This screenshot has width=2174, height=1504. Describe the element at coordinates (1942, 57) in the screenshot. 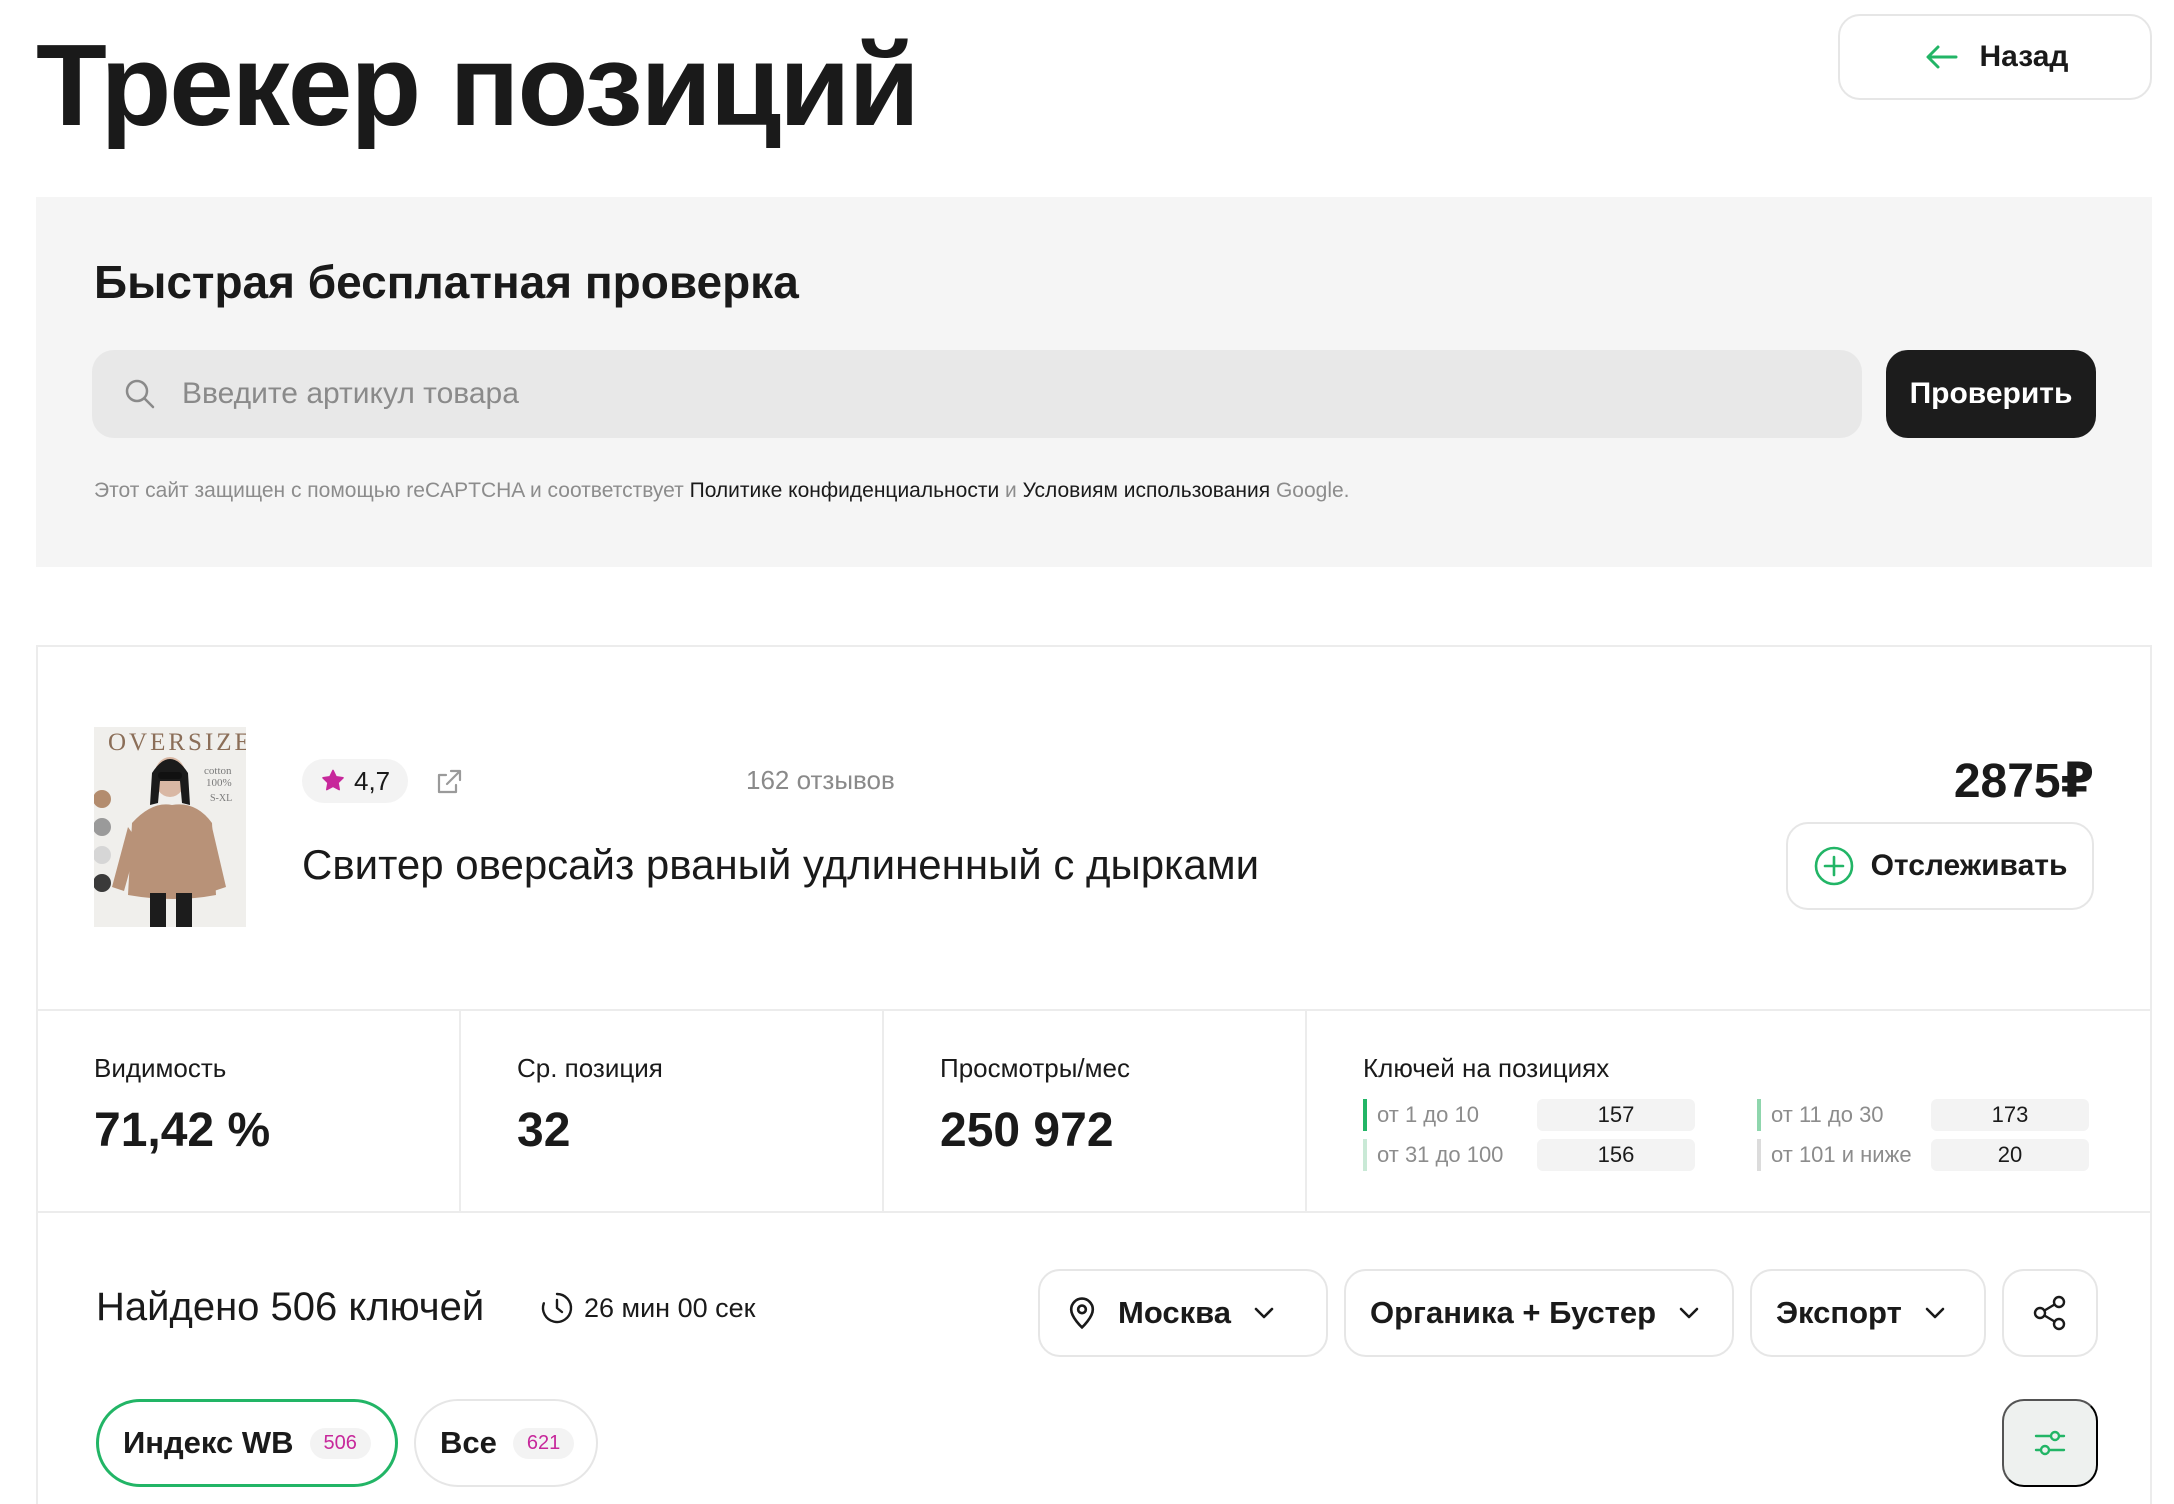

I see `arrow-left-icon` at that location.